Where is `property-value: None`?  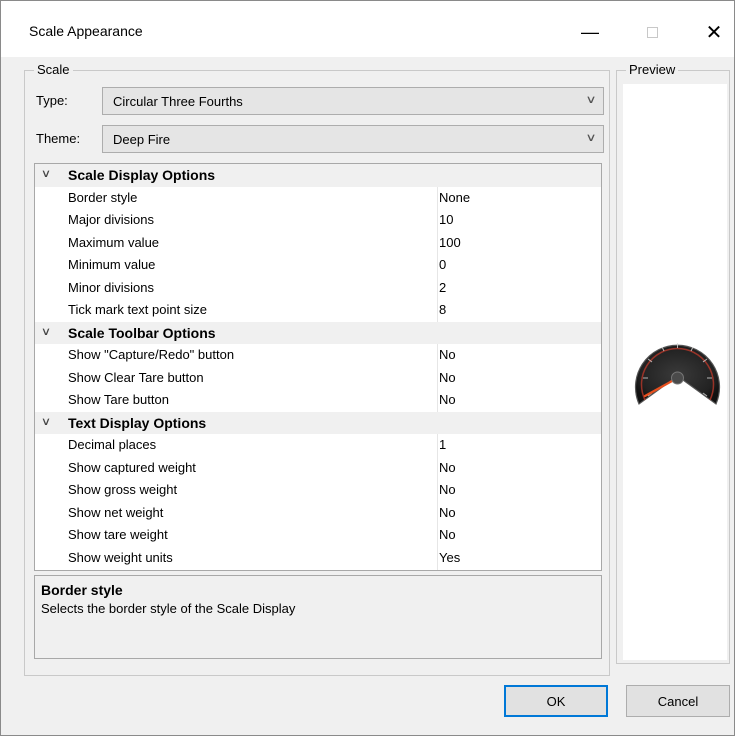
property-value: None is located at coordinates (454, 197).